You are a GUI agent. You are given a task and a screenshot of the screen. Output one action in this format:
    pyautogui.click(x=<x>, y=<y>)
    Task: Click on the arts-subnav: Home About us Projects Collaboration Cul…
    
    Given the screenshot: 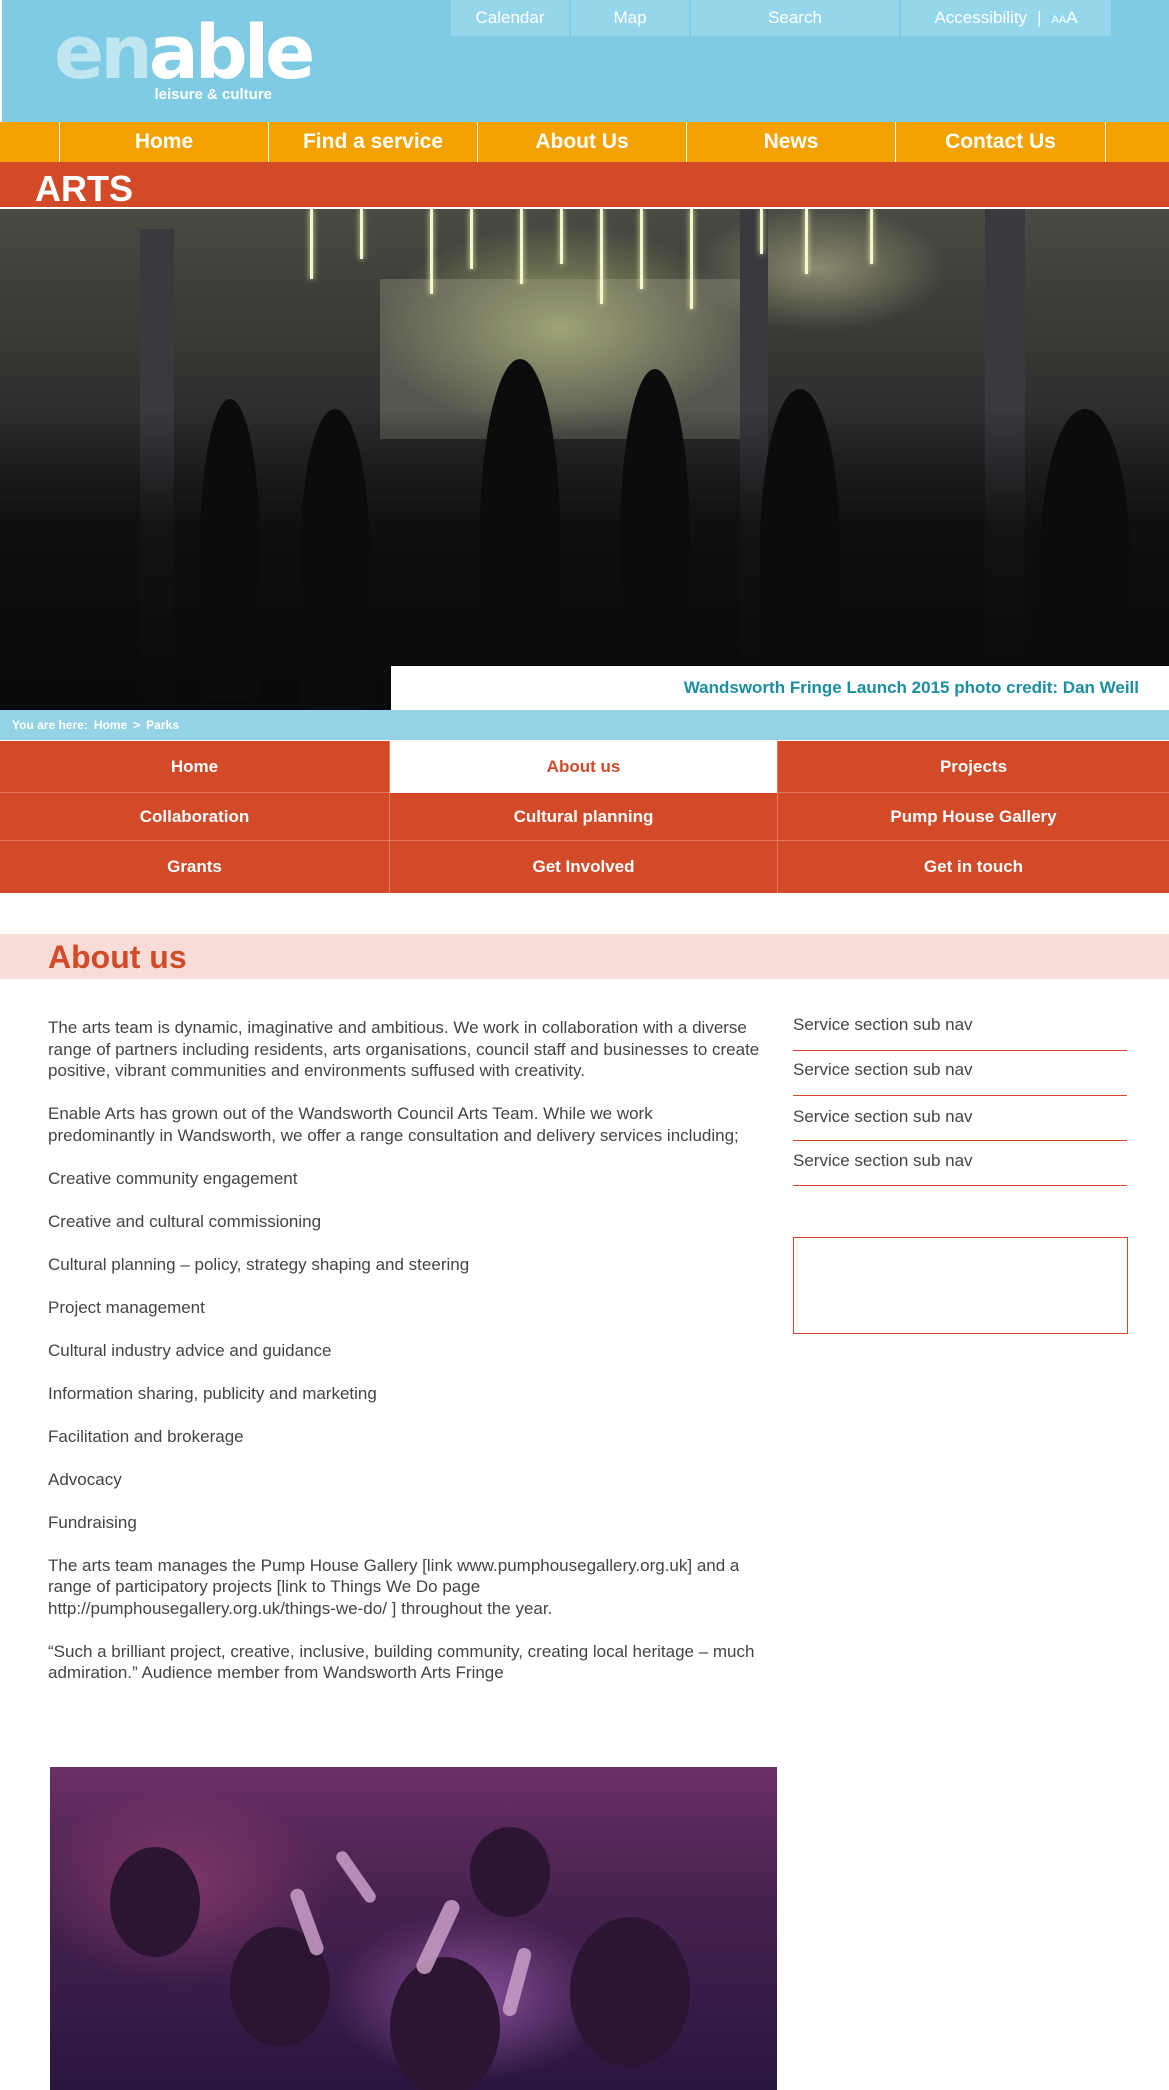 What is the action you would take?
    pyautogui.click(x=584, y=817)
    